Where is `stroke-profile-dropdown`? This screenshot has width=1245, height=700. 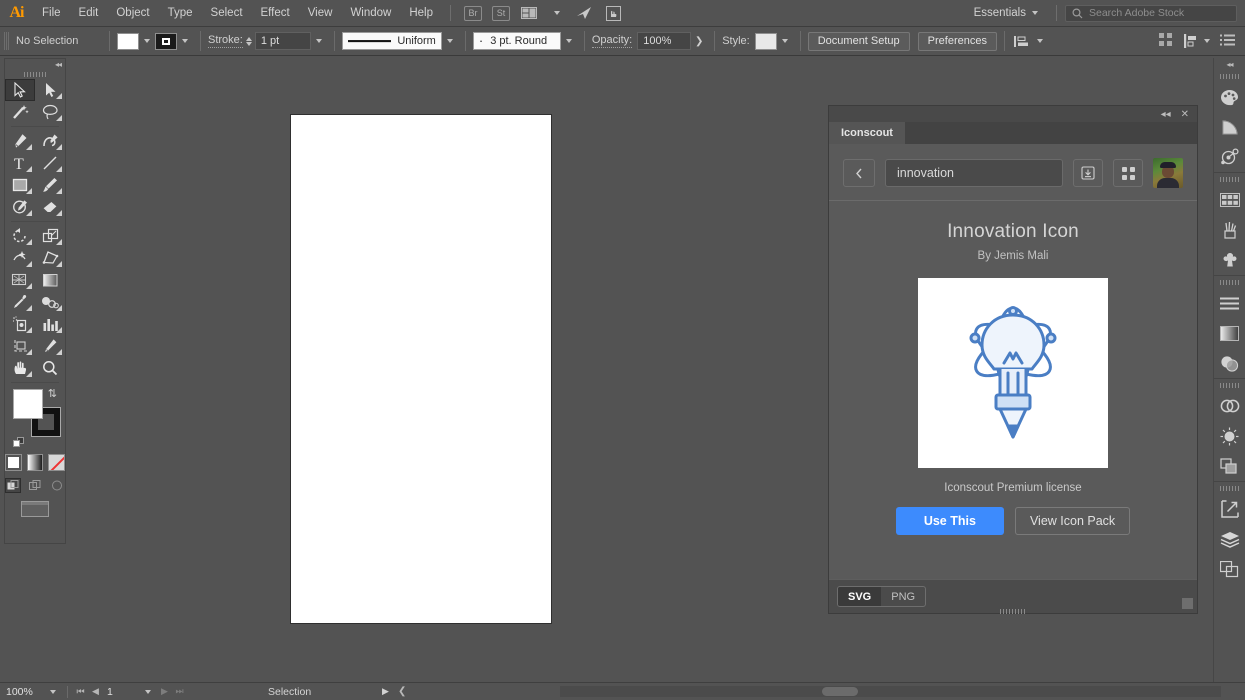 stroke-profile-dropdown is located at coordinates (449, 41).